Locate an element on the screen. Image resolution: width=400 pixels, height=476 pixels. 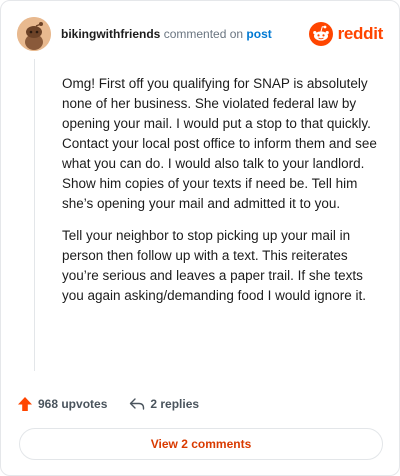
upvotes-count: 968 upvotes is located at coordinates (73, 404).